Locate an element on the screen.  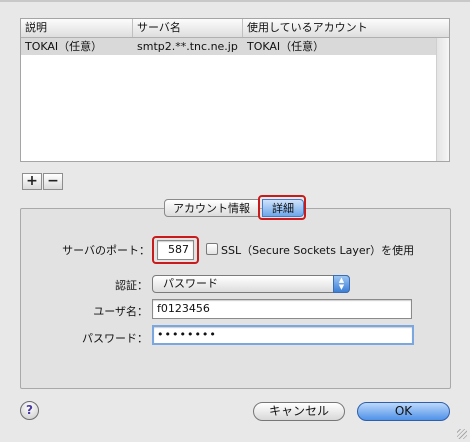
cell-description: TOKAI（任意） is located at coordinates (64, 46).